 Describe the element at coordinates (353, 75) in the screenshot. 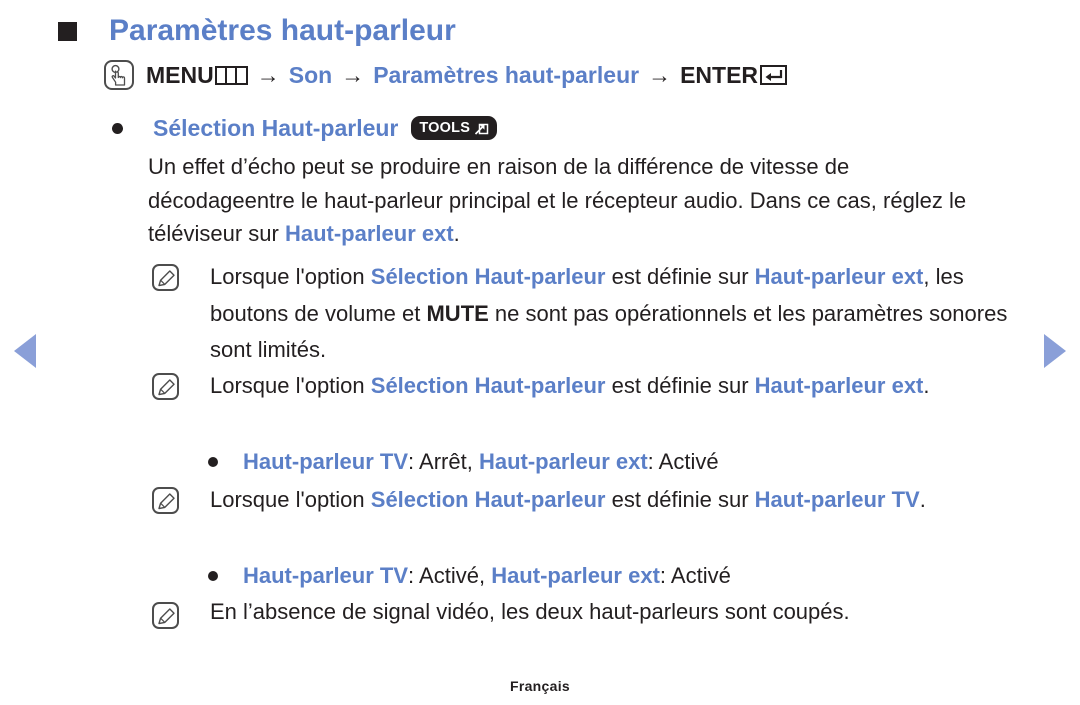

I see `path-arrow-2: →` at that location.